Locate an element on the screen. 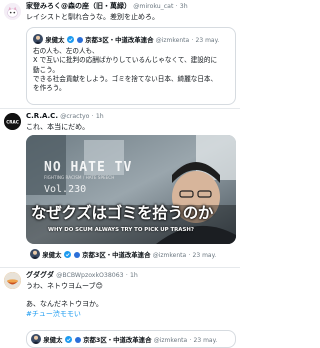 This screenshot has height=348, width=320. tweet-text: レイシストと馴れ合うな。差別を止めろ。 is located at coordinates (92, 17).